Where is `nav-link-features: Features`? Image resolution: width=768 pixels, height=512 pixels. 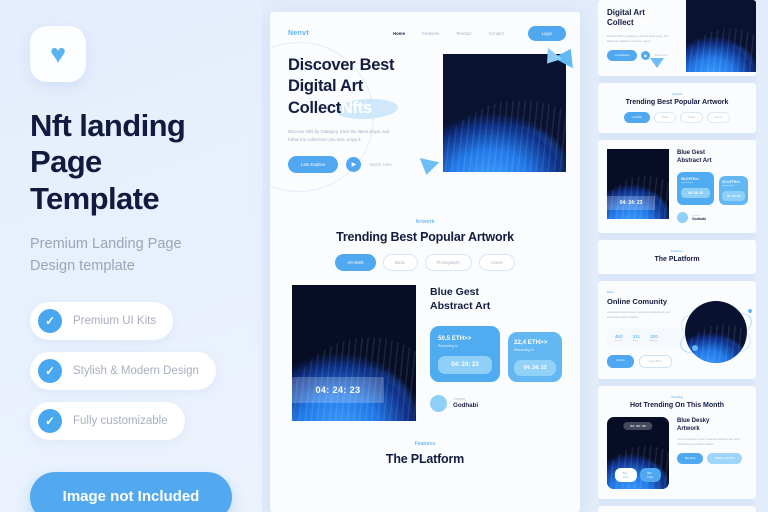 nav-link-features: Features is located at coordinates (430, 33).